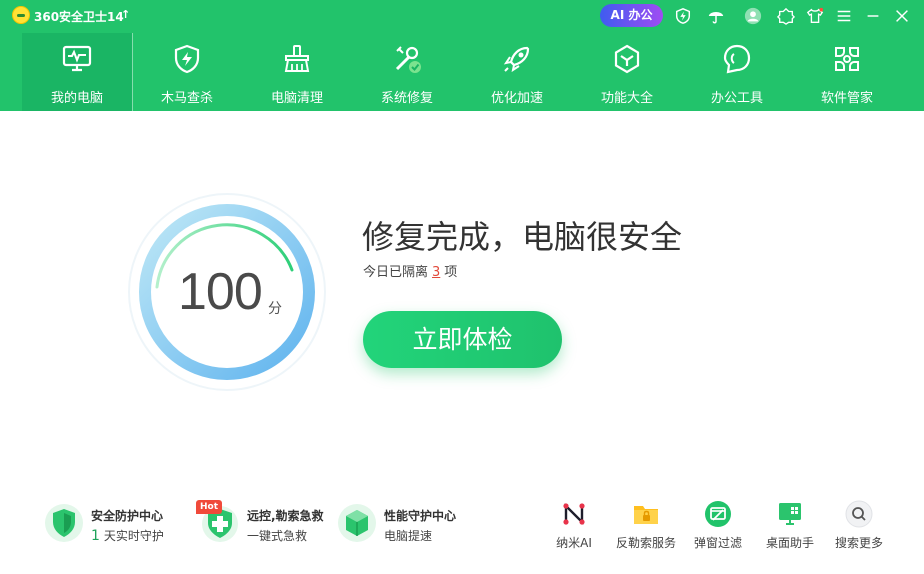 Image resolution: width=924 pixels, height=574 pixels. I want to click on quarantine-prefix: 今日已隔离, so click(396, 272).